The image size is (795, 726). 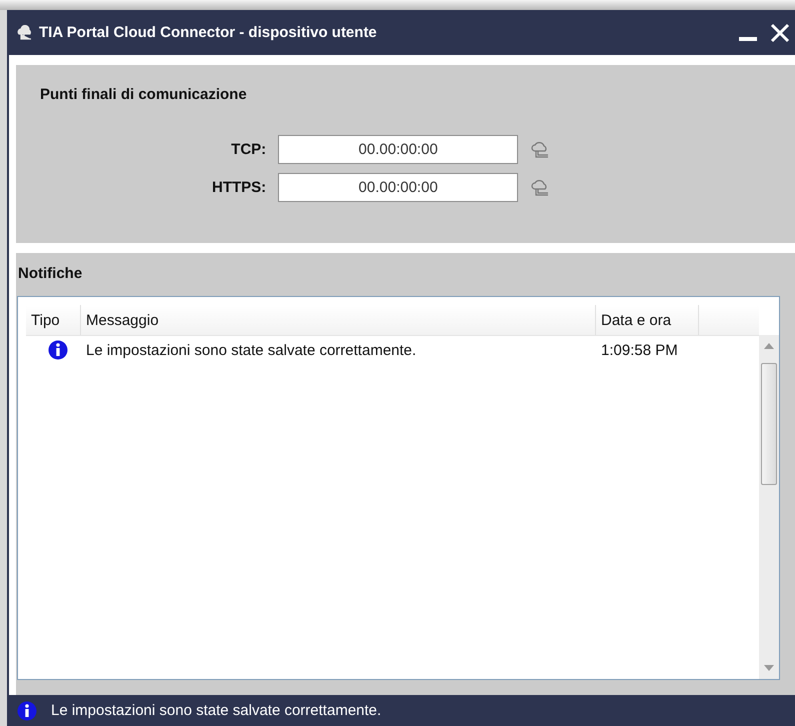 I want to click on scroll-up-icon, so click(x=769, y=346).